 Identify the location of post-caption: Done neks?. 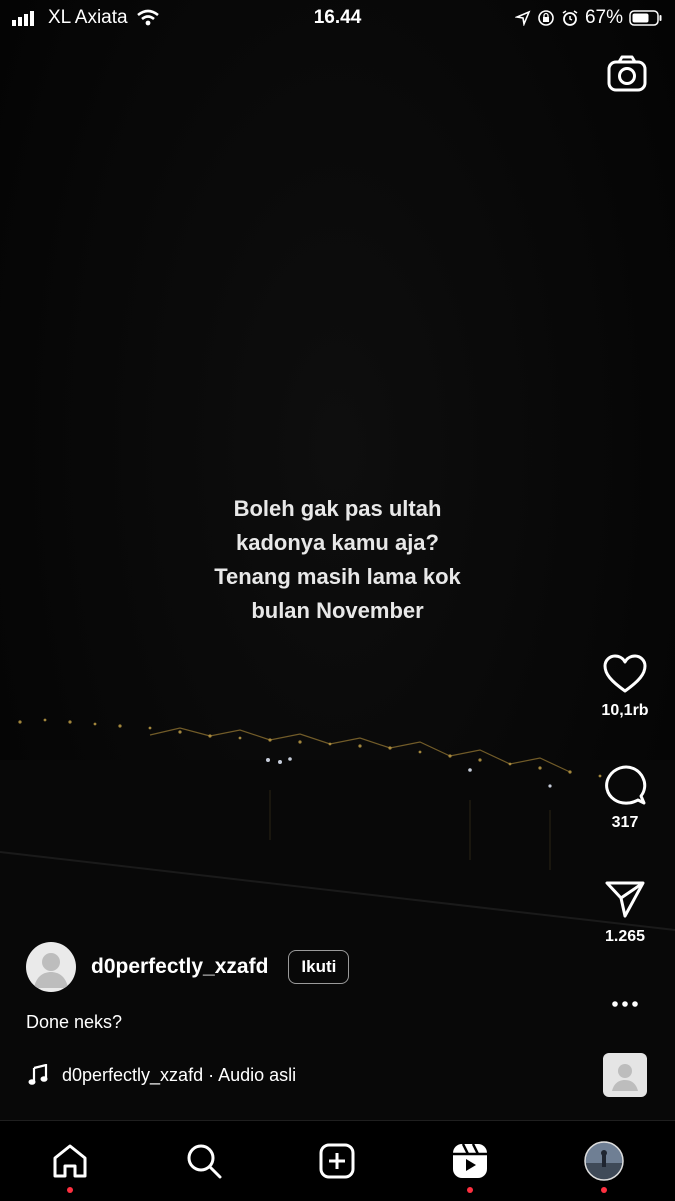
(74, 1022).